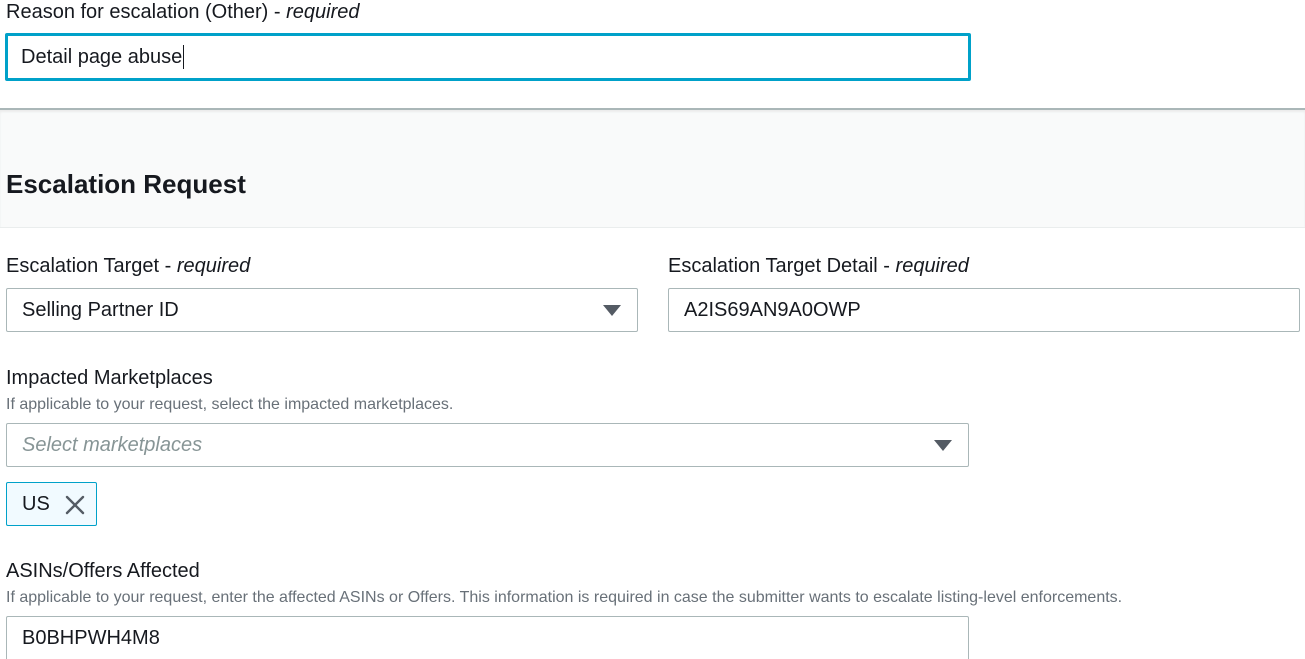  Describe the element at coordinates (137, 12) in the screenshot. I see `reason-label-text: Reason for escalation (Other)` at that location.